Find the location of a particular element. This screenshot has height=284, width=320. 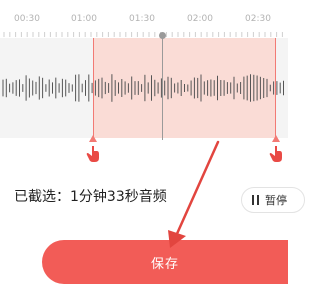

waveform is located at coordinates (143, 88).